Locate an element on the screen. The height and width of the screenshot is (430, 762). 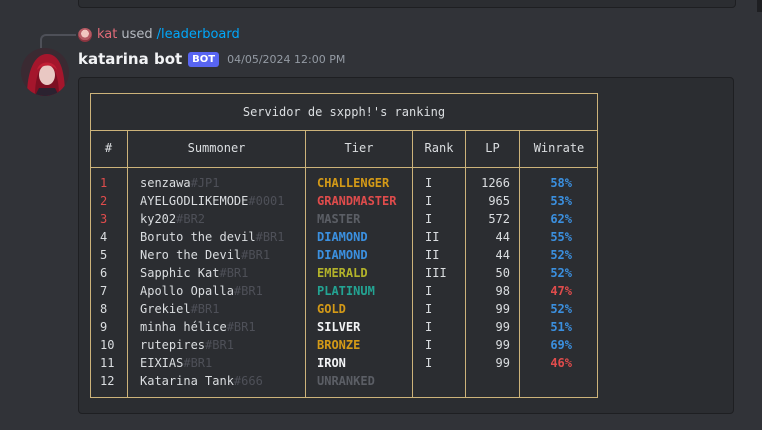
lp-cell is located at coordinates (488, 381).